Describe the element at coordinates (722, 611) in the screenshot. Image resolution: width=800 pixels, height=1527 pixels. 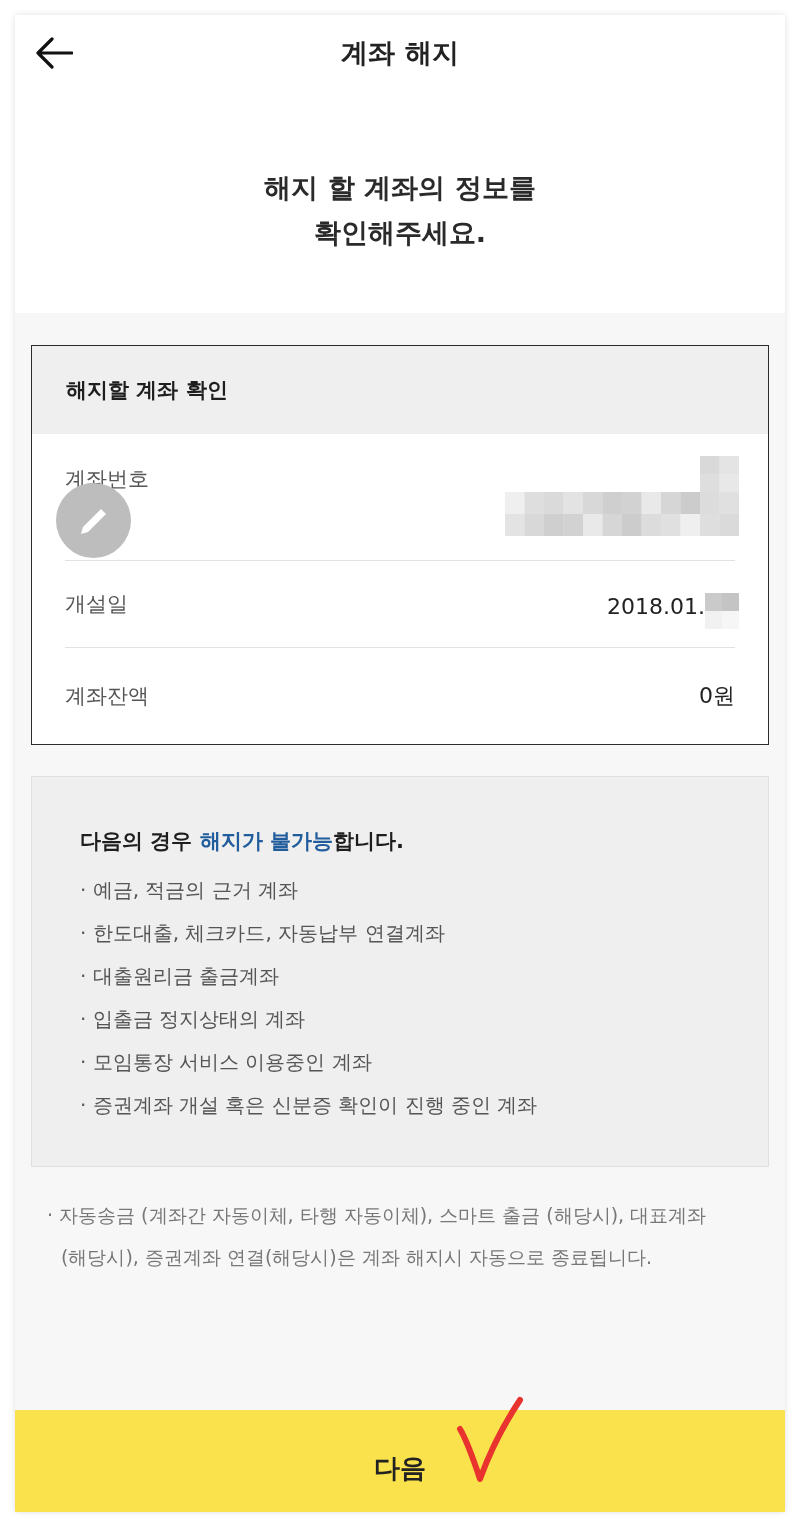
I see `pixelated-mosaic` at that location.